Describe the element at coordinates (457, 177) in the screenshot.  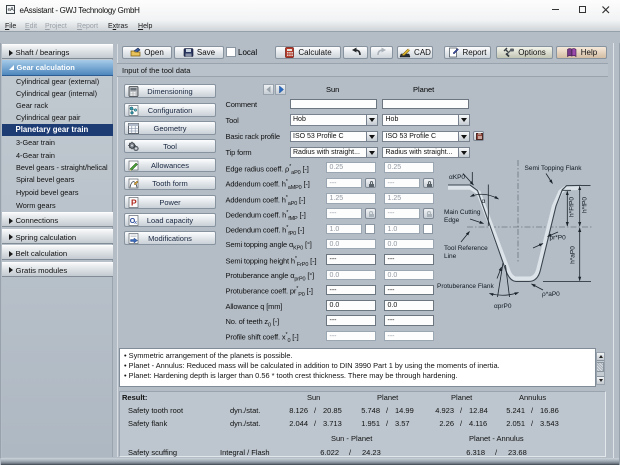
I see `svg-text: αKP0` at that location.